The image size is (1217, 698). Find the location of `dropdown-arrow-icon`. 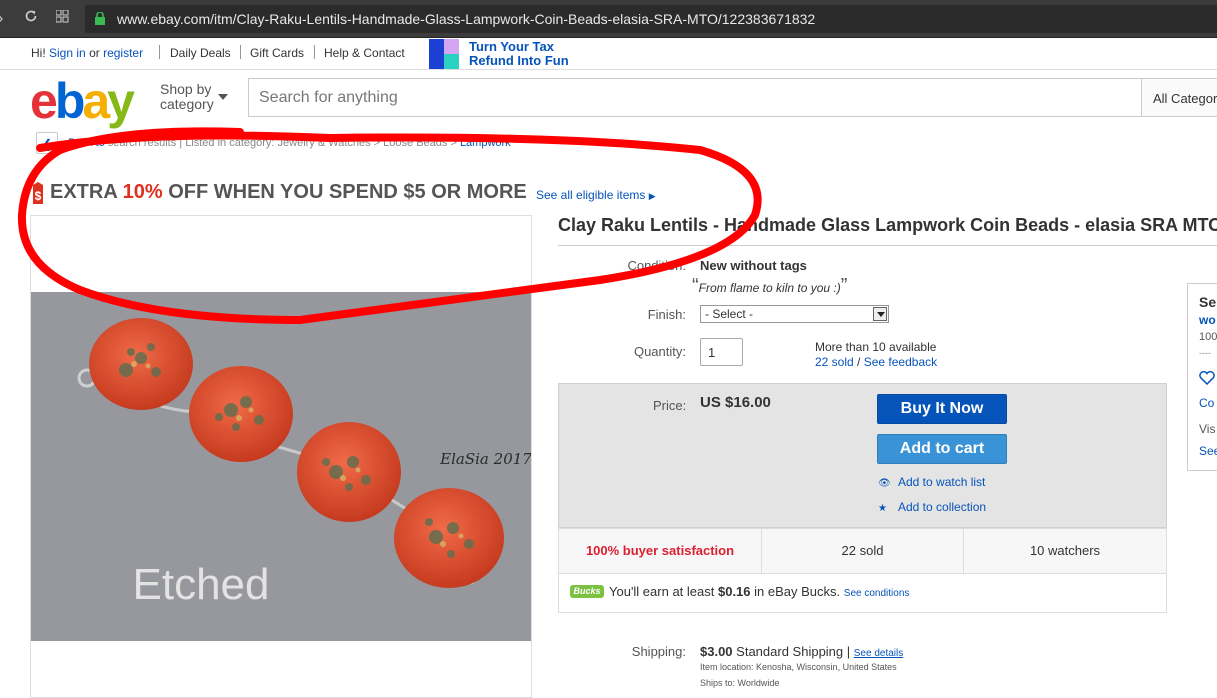

dropdown-arrow-icon is located at coordinates (880, 314).